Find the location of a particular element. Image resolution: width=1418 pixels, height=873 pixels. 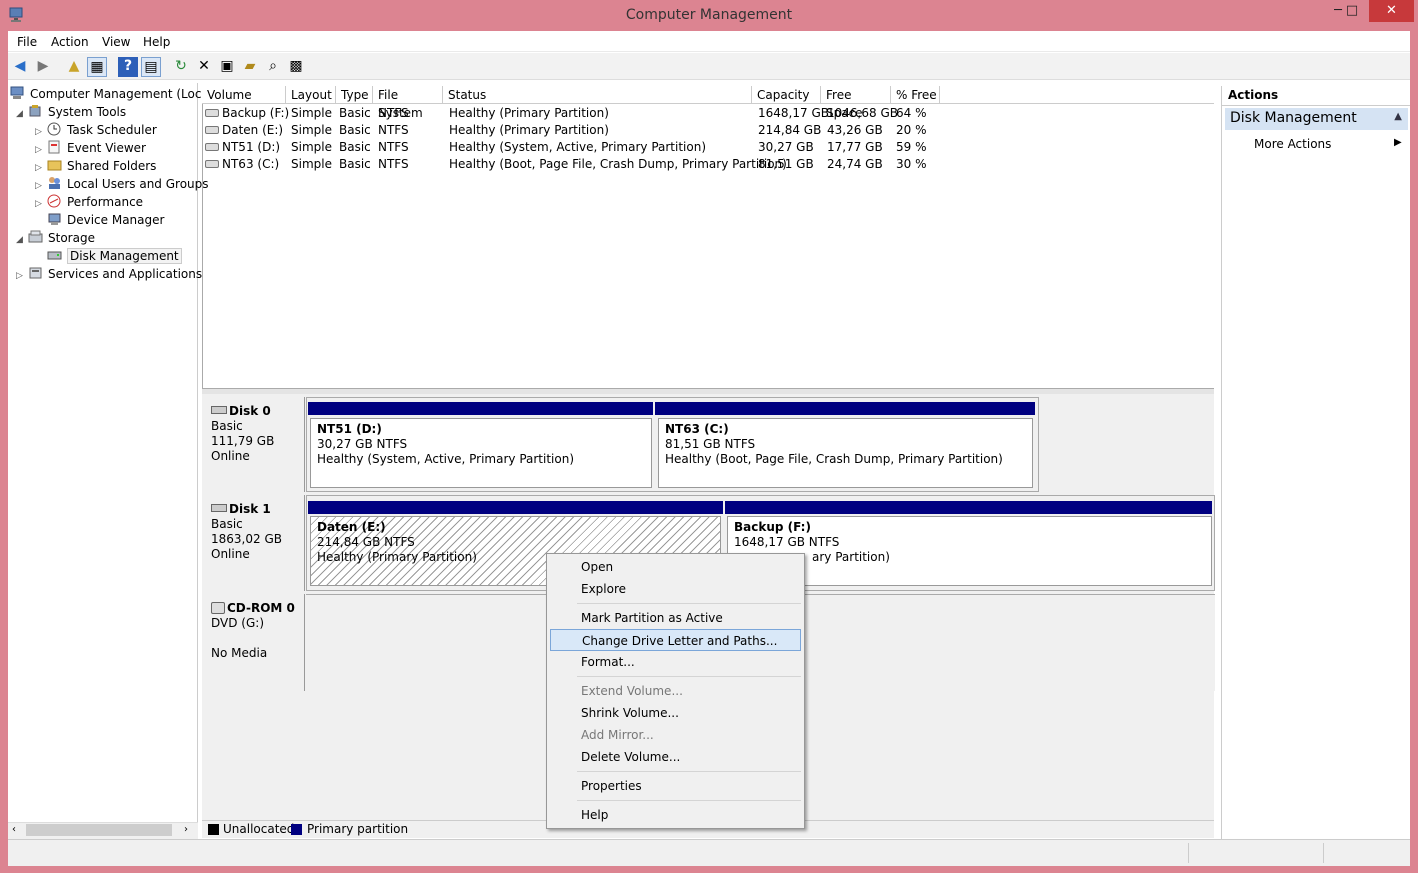

cell-capacity: 1648,17 GB is located at coordinates (793, 113).